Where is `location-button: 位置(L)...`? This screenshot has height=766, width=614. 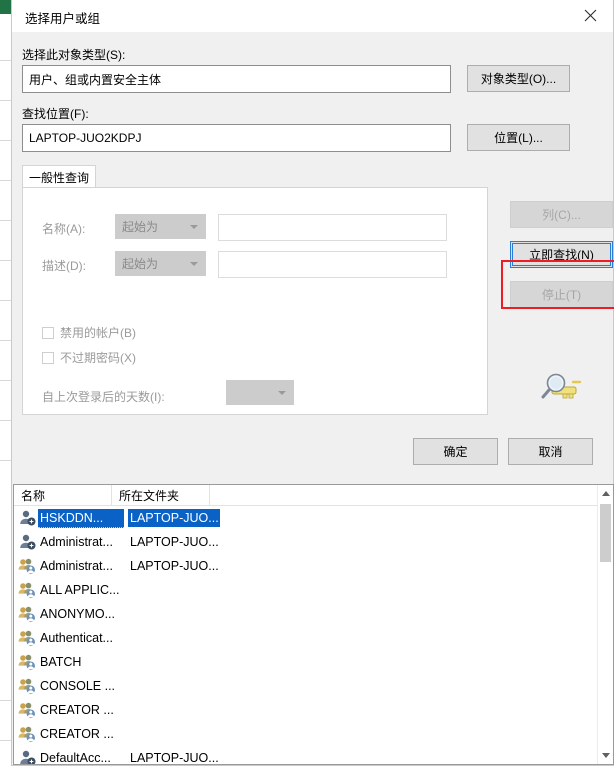
location-button: 位置(L)... is located at coordinates (518, 137).